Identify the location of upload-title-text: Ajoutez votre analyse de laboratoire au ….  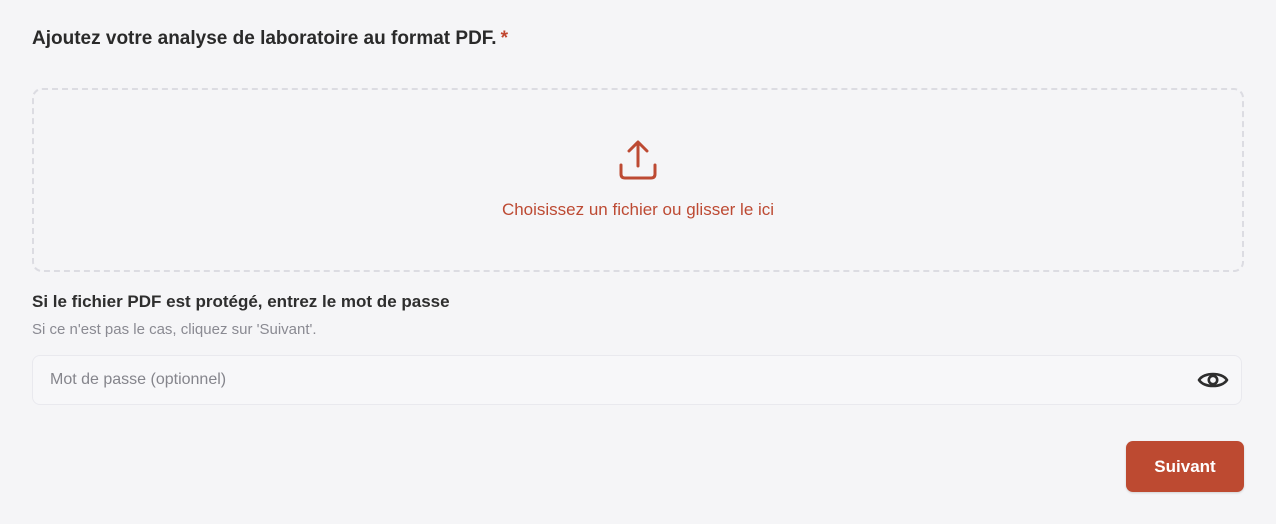
(264, 38).